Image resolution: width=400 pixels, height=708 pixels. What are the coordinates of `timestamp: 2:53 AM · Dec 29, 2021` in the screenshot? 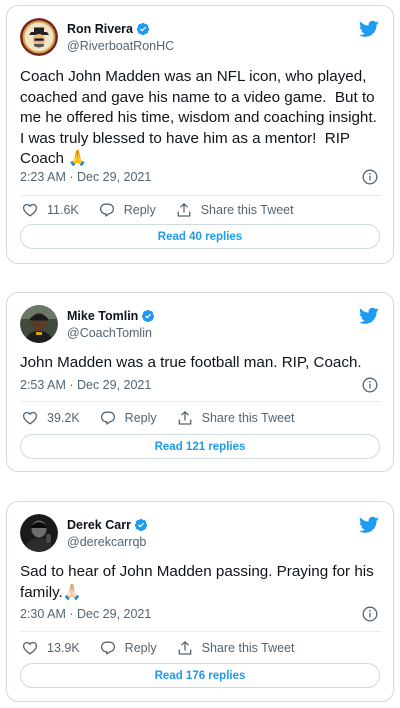 It's located at (85, 385).